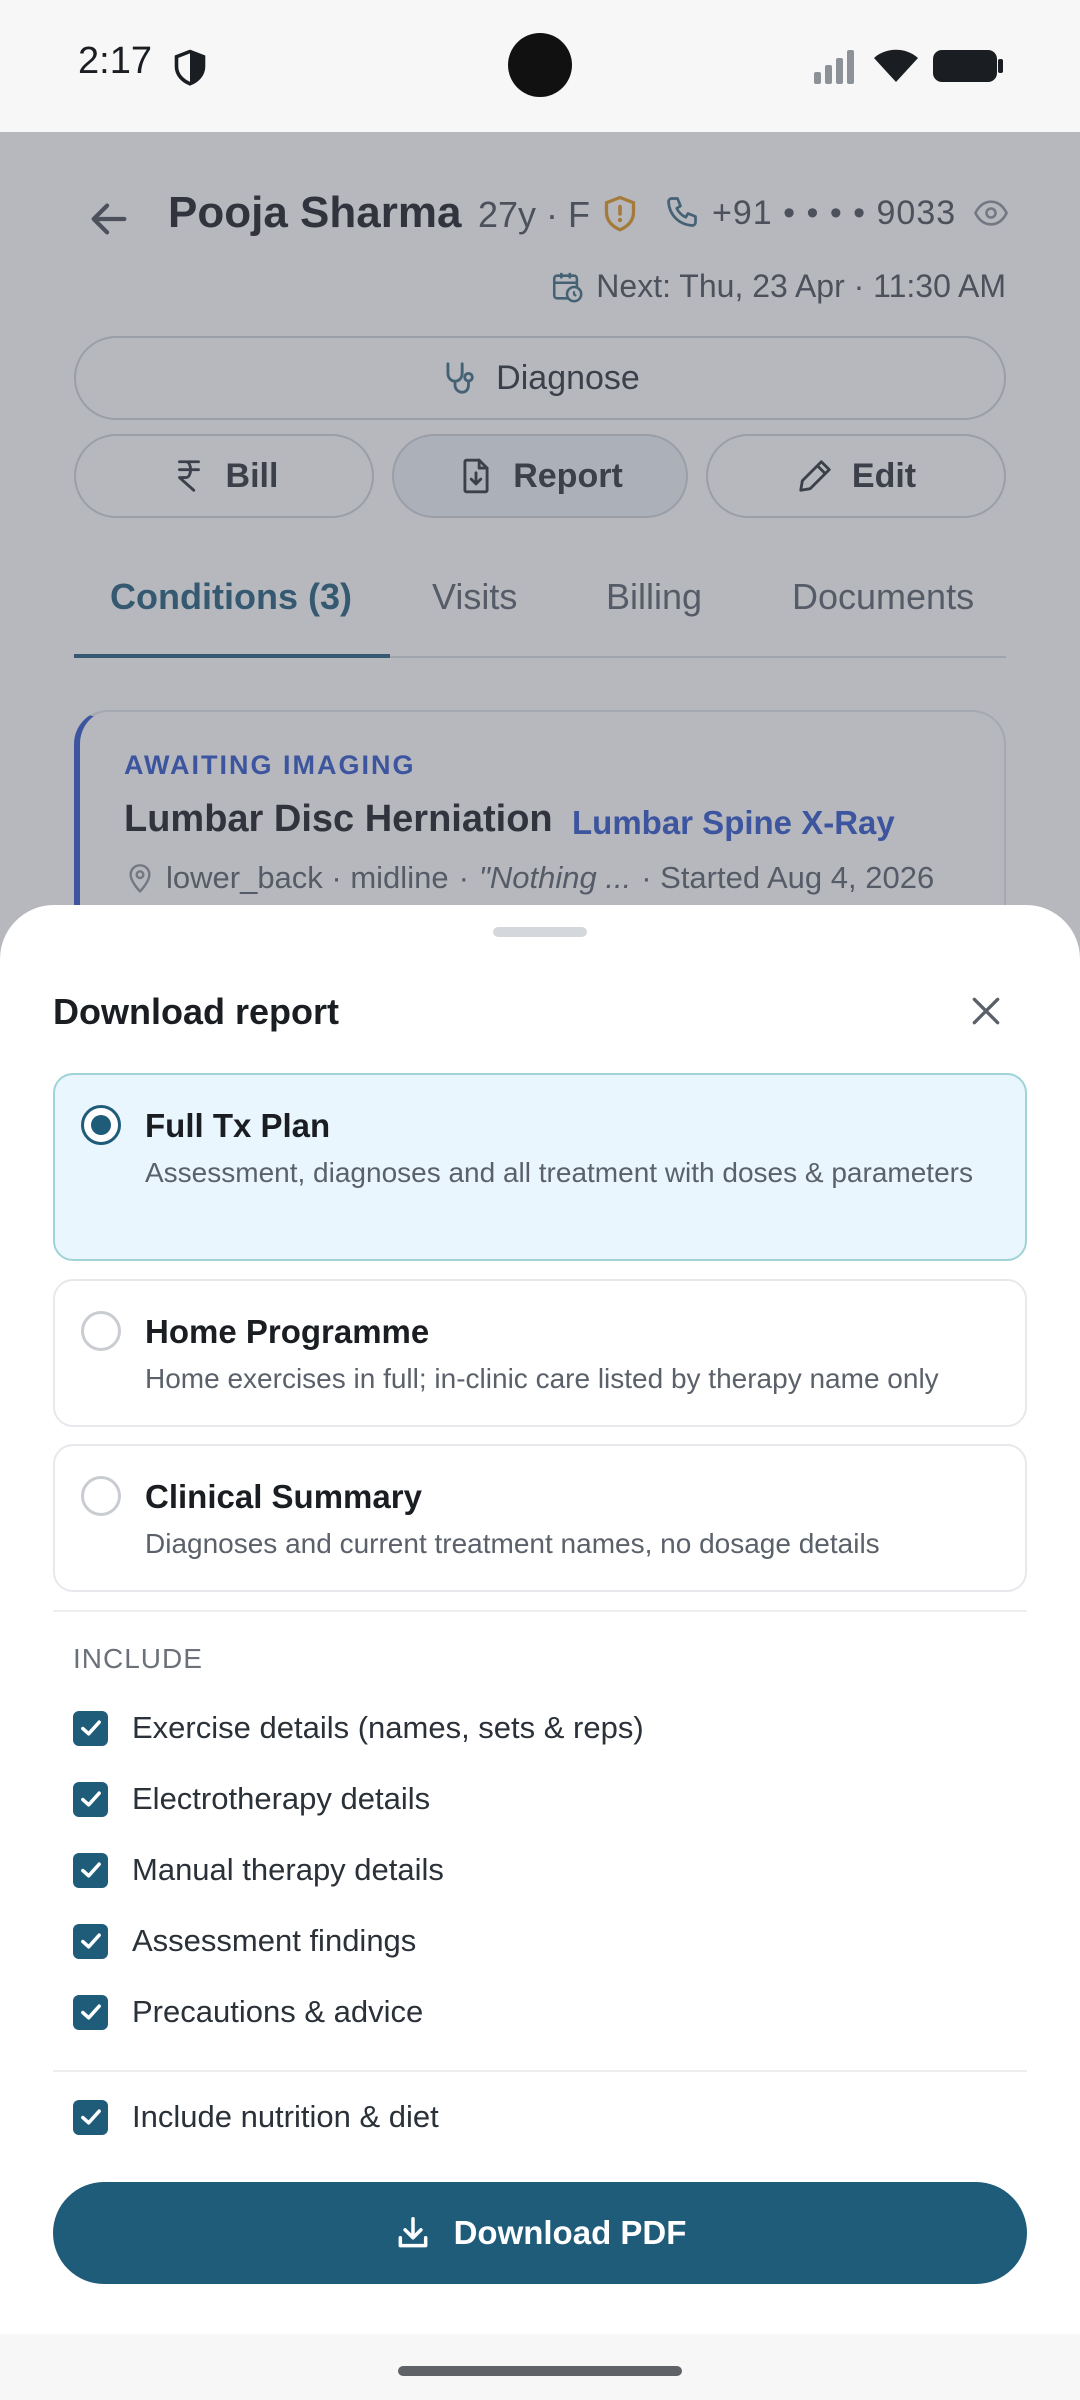 The image size is (1080, 2400). Describe the element at coordinates (388, 1727) in the screenshot. I see `checkbox-label: Exercise details (names, sets & reps)` at that location.